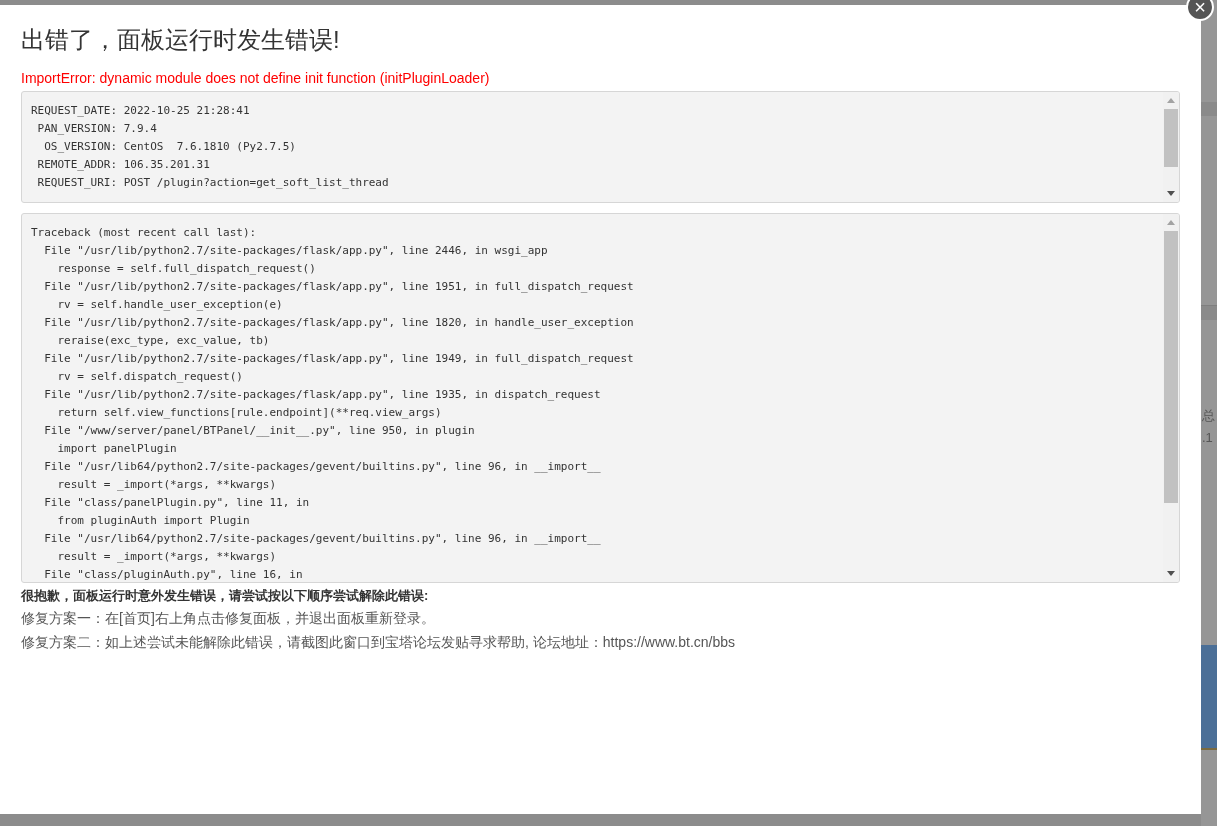 This screenshot has height=826, width=1217. I want to click on code-line: File "/usr/lib/python2.7/site-packages/flask/app.py", line 1951, in full_dispatch_request, so click(338, 287).